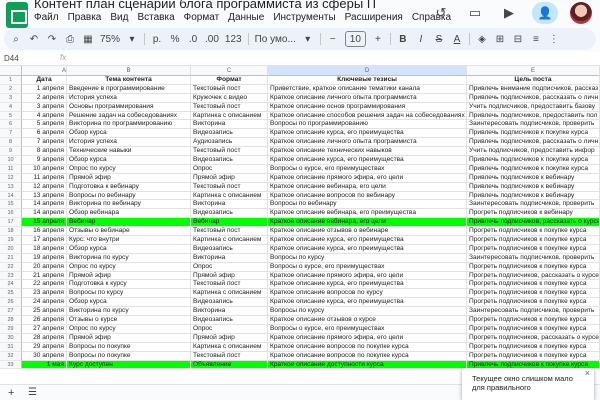  Describe the element at coordinates (11, 232) in the screenshot. I see `row-number: 18` at that location.